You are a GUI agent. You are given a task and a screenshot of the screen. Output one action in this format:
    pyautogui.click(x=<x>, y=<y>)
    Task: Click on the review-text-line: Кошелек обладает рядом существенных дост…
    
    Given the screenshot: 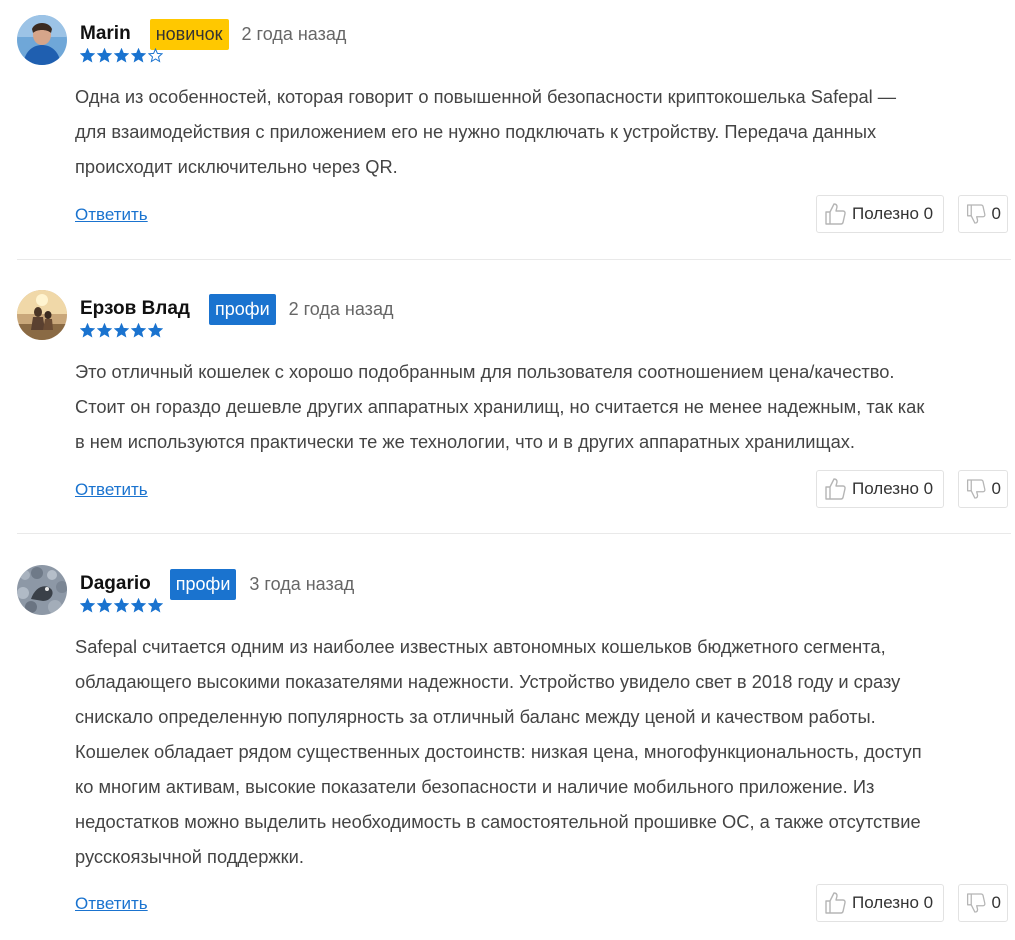 What is the action you would take?
    pyautogui.click(x=498, y=751)
    